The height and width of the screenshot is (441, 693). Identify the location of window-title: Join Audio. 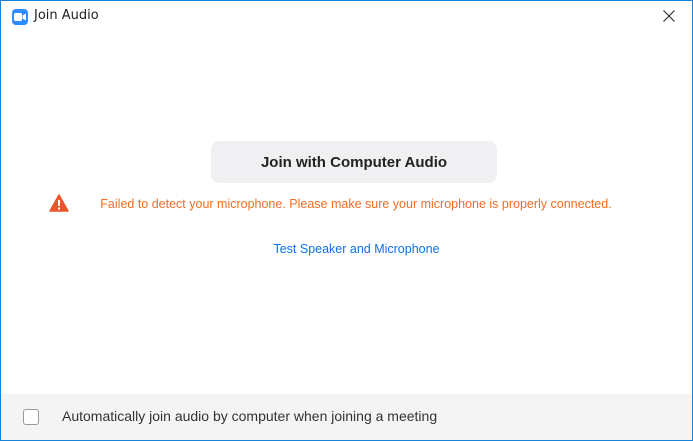
(66, 15).